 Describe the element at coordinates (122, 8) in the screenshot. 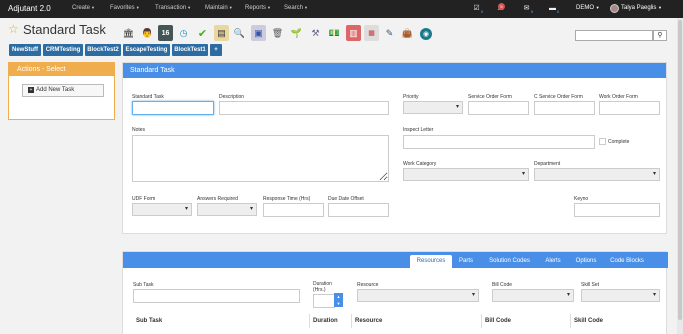

I see `nav-favorites-label: Favorites` at that location.